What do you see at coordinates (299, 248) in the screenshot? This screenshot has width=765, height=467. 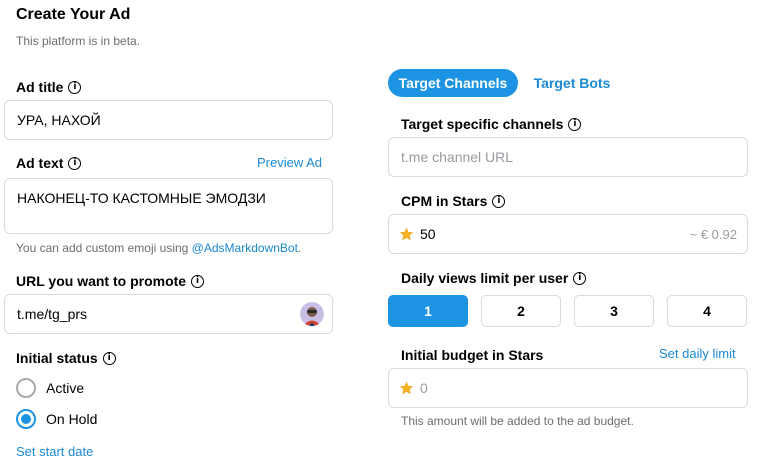 I see `ad-text-hint-suffix: .` at bounding box center [299, 248].